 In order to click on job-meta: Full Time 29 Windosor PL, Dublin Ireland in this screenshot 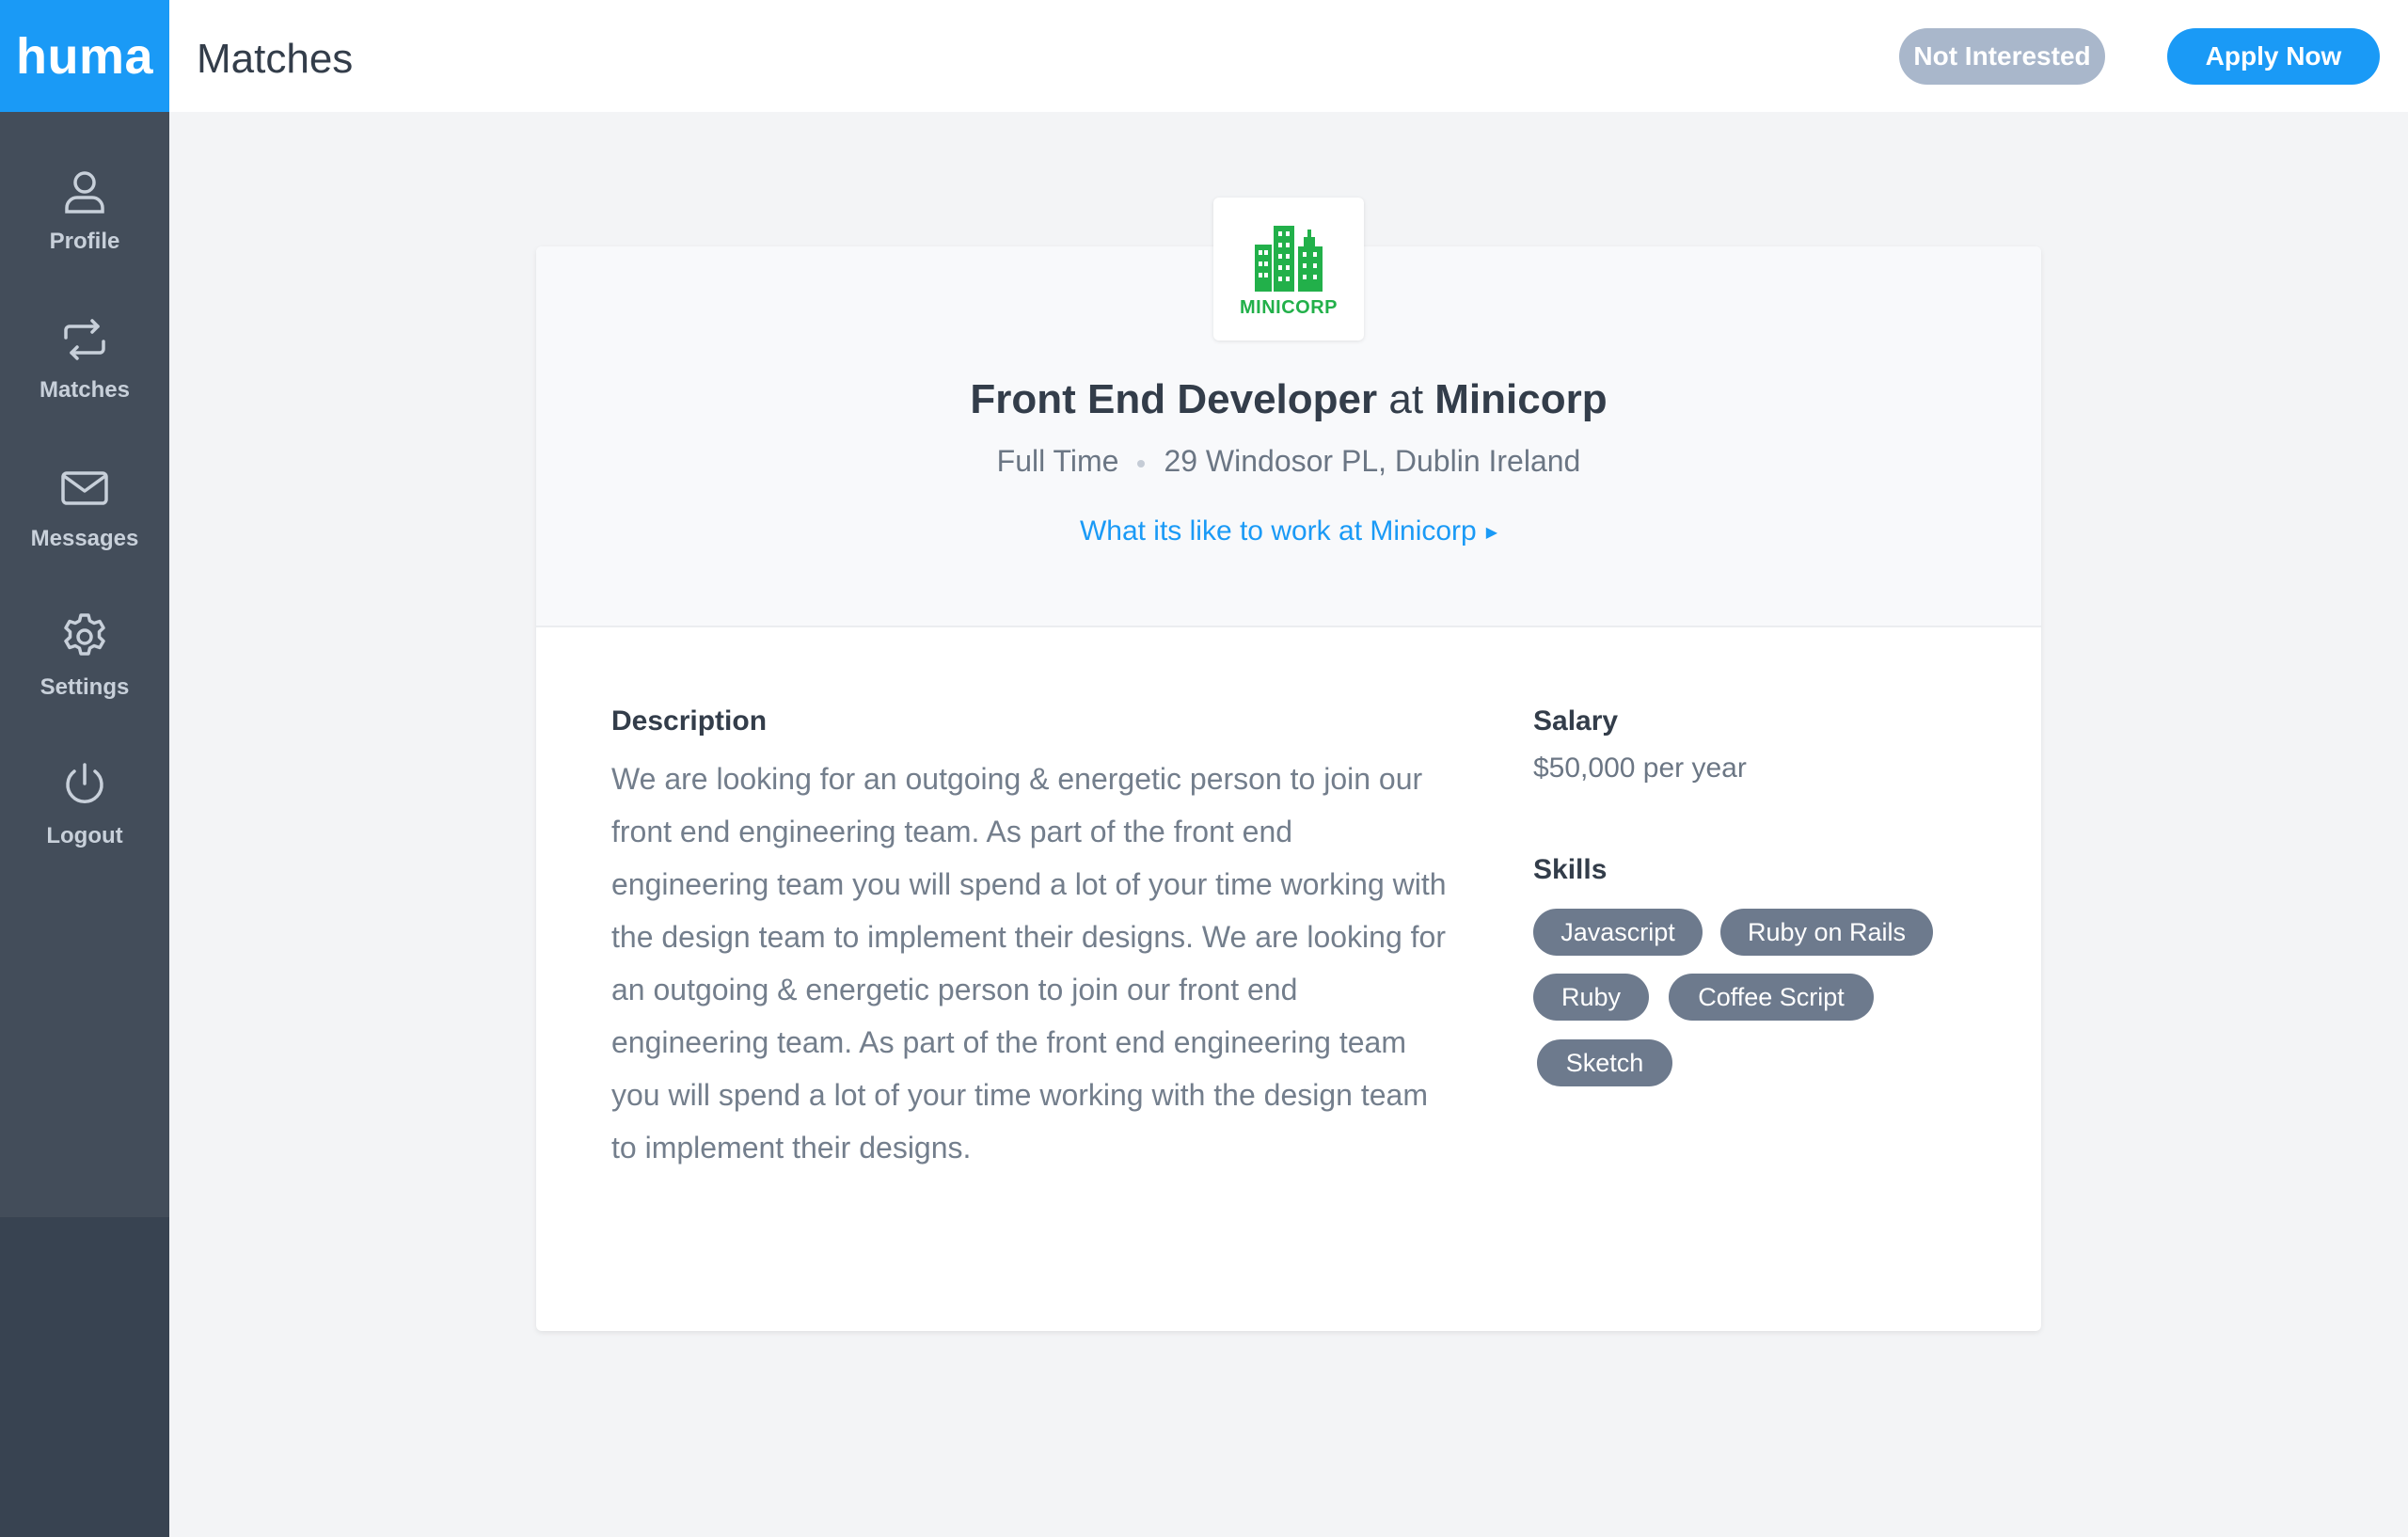, I will do `click(1204, 461)`.